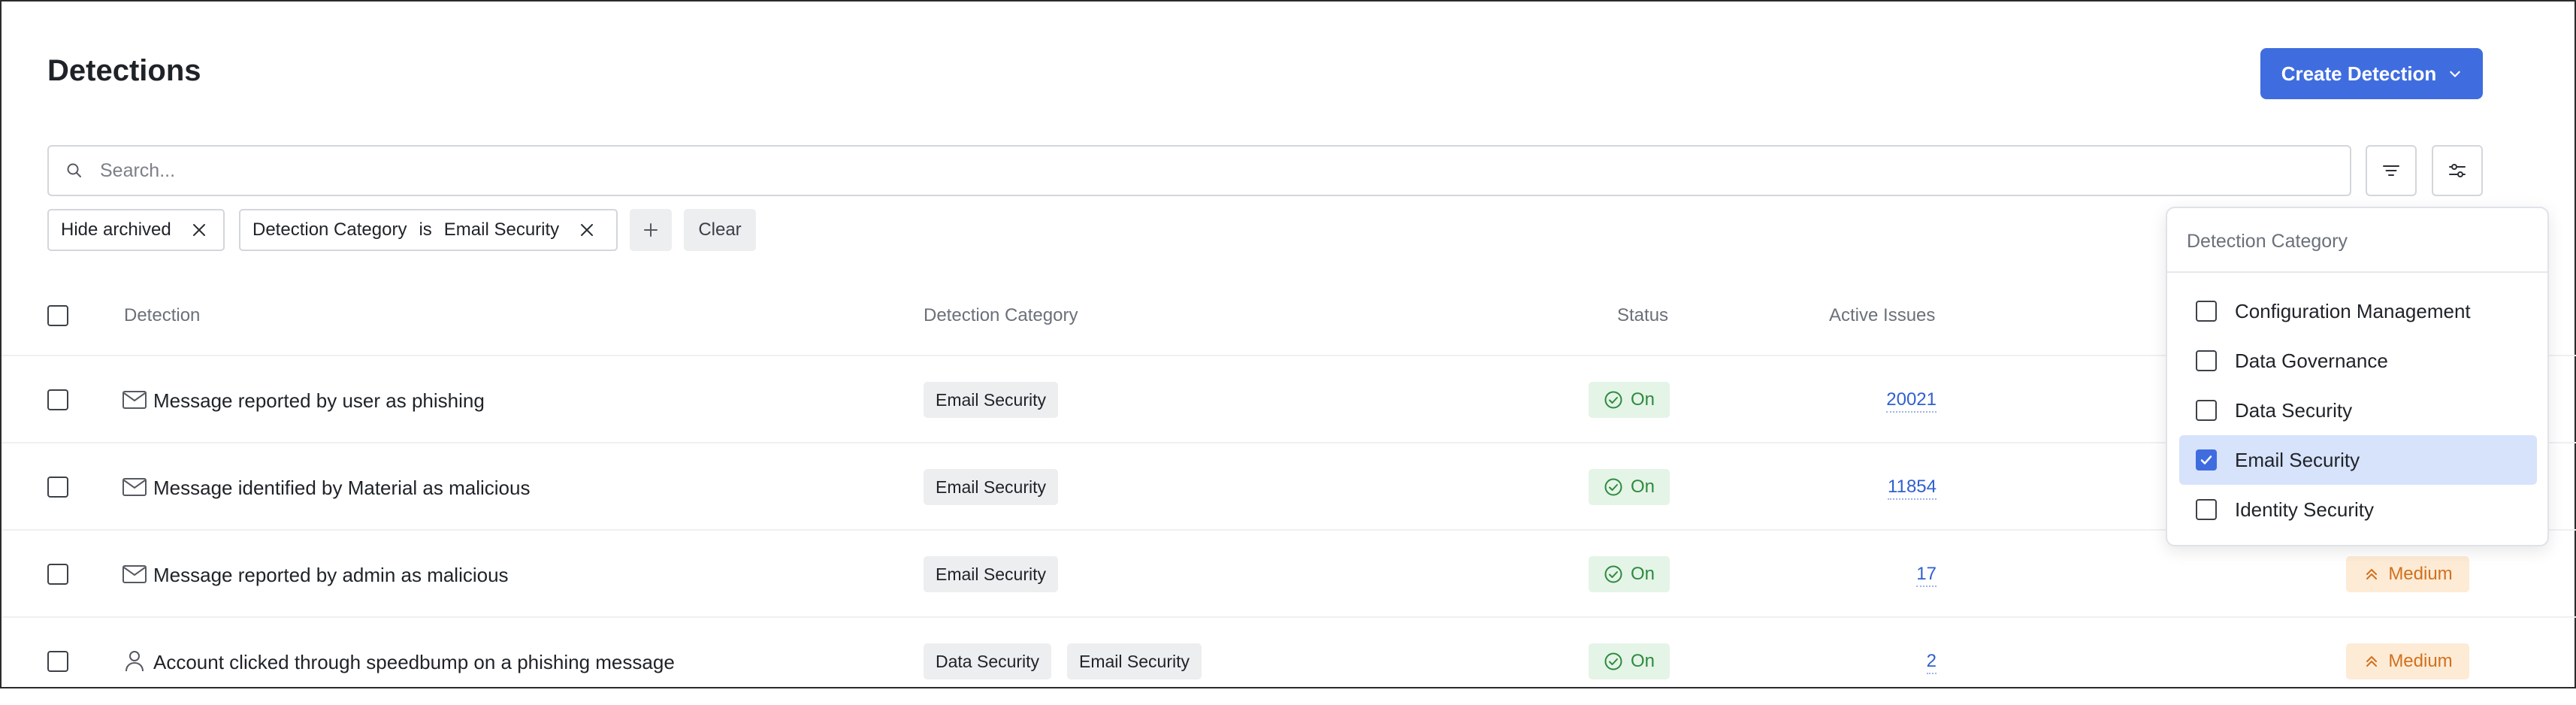  What do you see at coordinates (2312, 360) in the screenshot?
I see `option-label: Data Governance` at bounding box center [2312, 360].